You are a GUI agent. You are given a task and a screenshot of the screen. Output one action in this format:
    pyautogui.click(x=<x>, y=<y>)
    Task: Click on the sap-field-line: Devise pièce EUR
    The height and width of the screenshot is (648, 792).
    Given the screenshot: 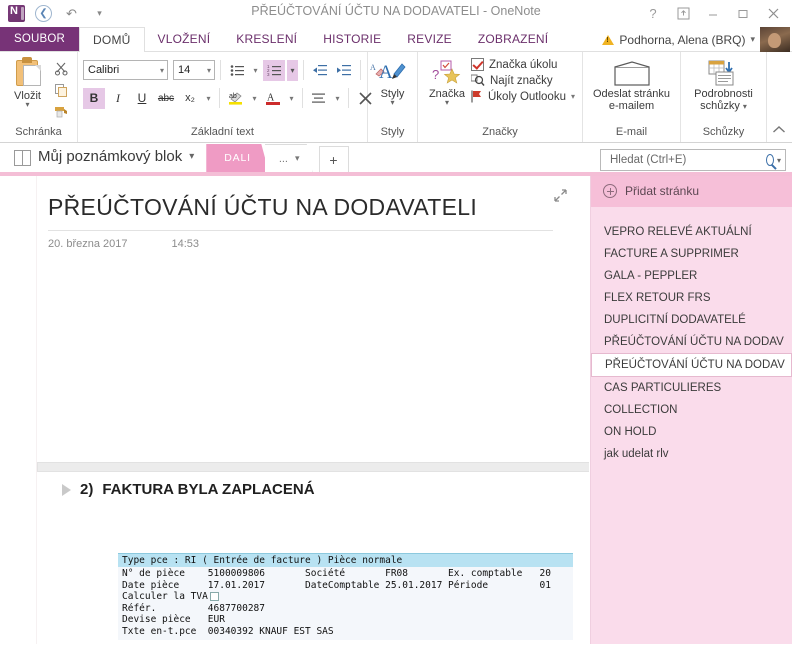 What is the action you would take?
    pyautogui.click(x=173, y=619)
    